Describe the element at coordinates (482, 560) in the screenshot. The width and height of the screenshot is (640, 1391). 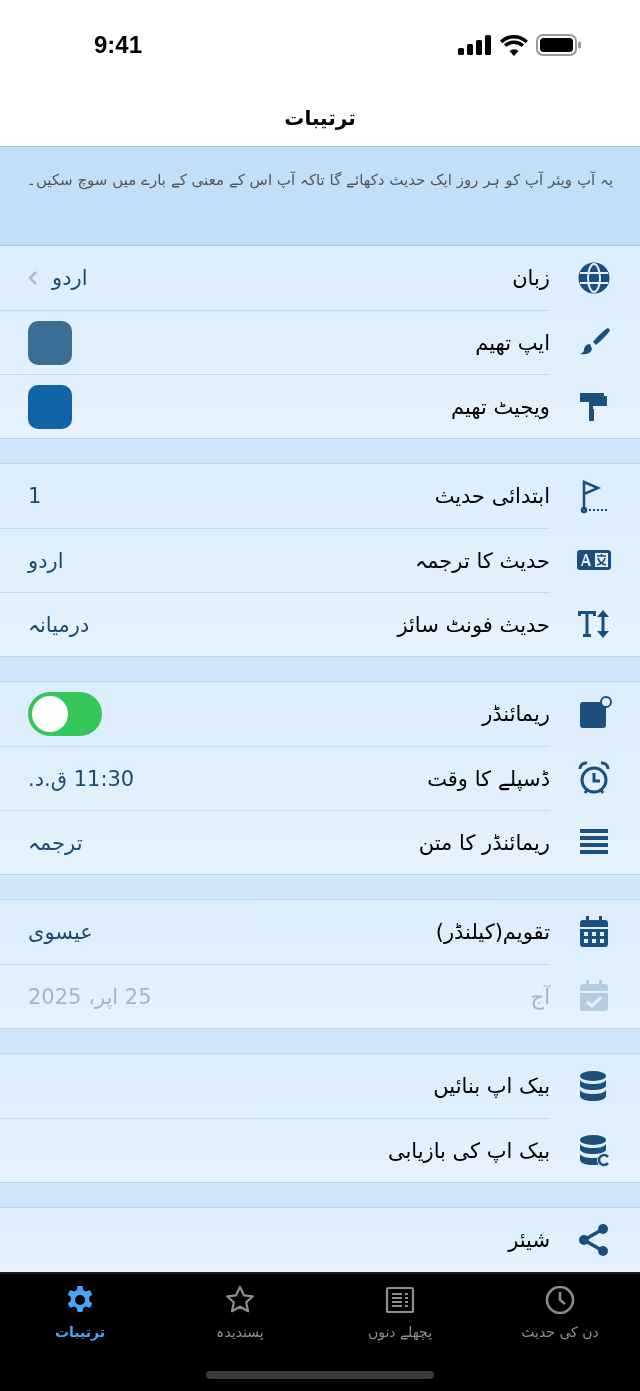
I see `row-label: حدیث کا ترجمہ` at that location.